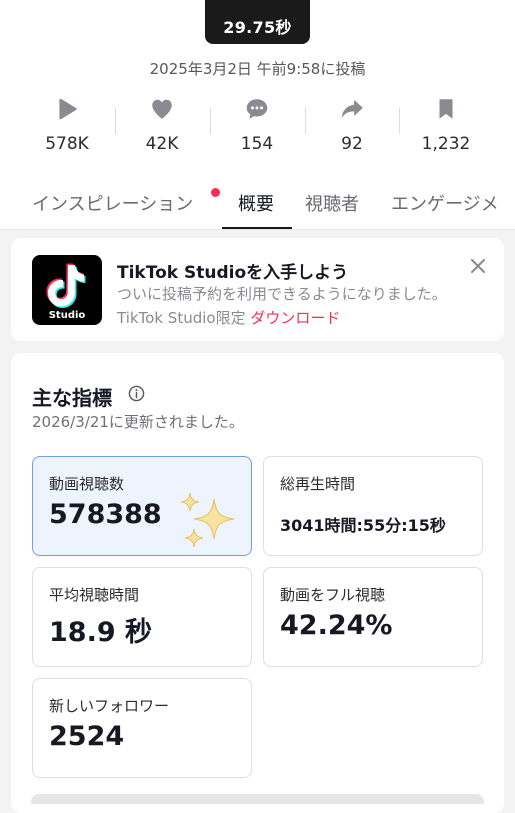 The image size is (515, 813). Describe the element at coordinates (478, 266) in the screenshot. I see `close-icon` at that location.